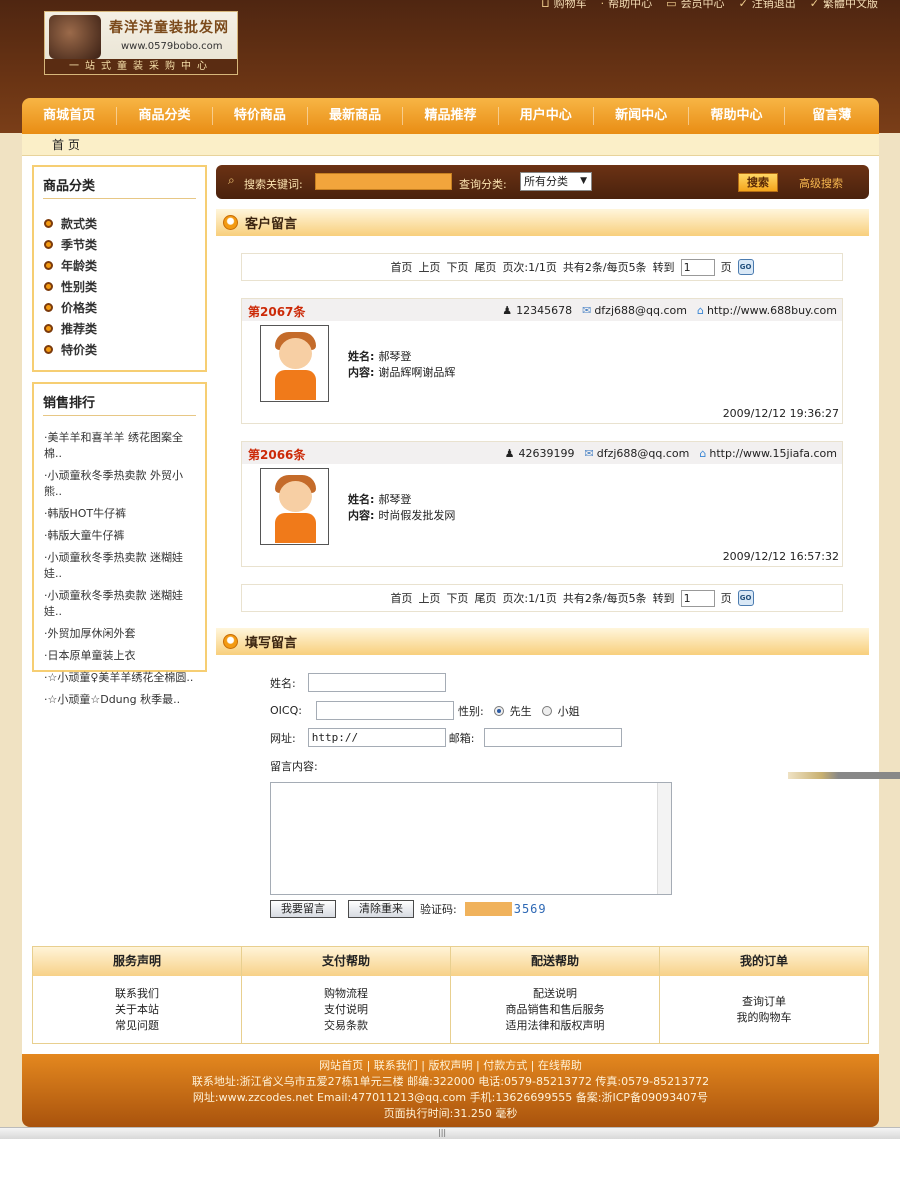  What do you see at coordinates (383, 181) in the screenshot?
I see `search-input` at bounding box center [383, 181].